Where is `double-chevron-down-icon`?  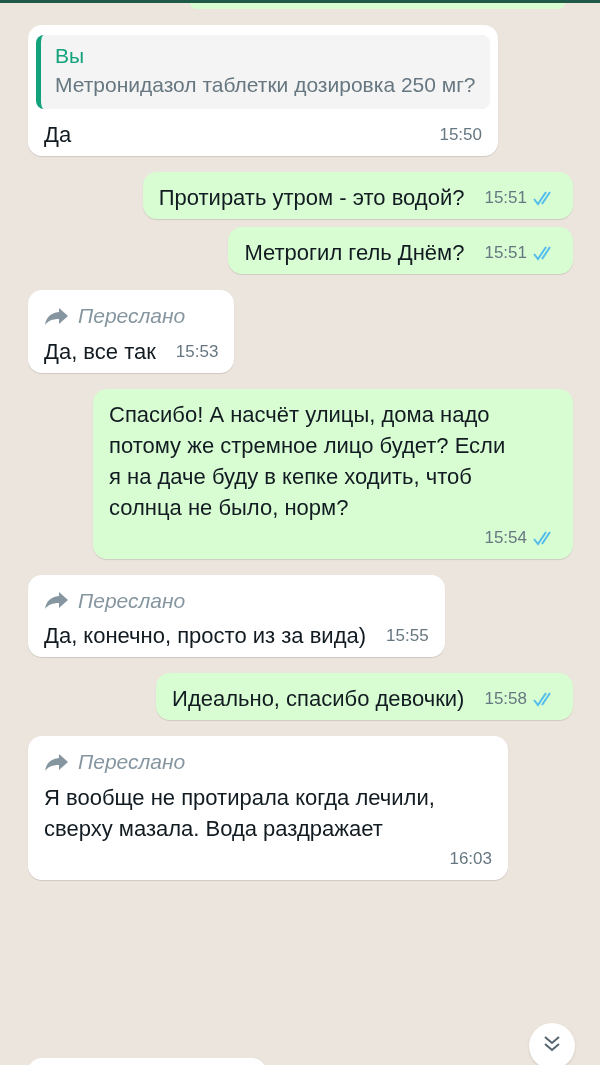
double-chevron-down-icon is located at coordinates (552, 1044).